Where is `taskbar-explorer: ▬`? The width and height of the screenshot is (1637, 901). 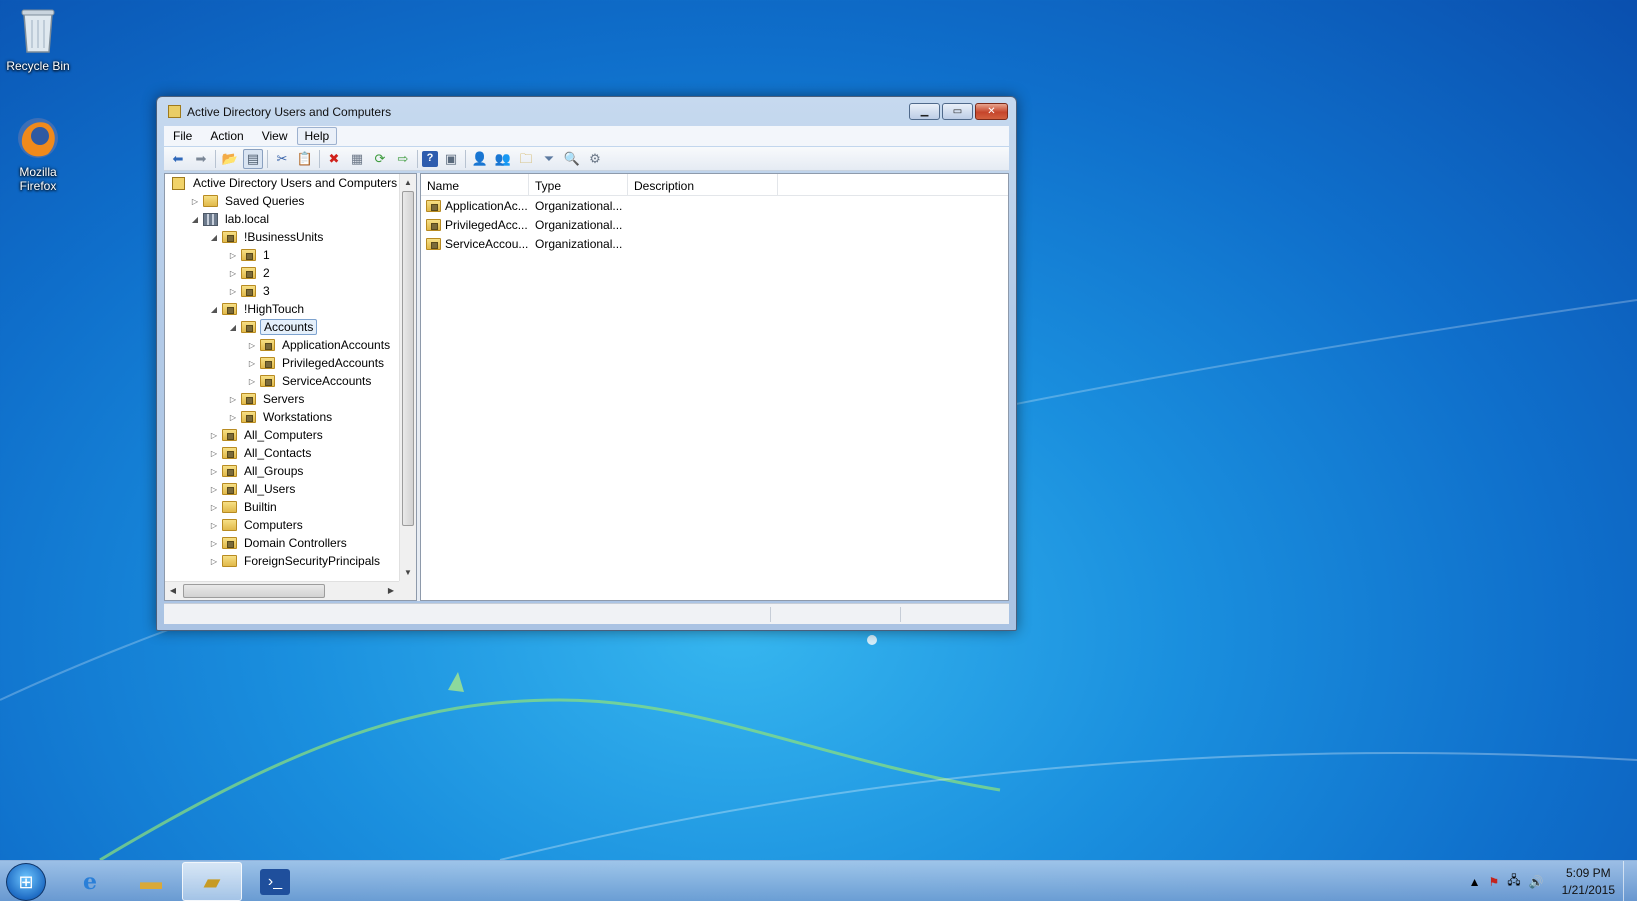 taskbar-explorer: ▬ is located at coordinates (151, 881).